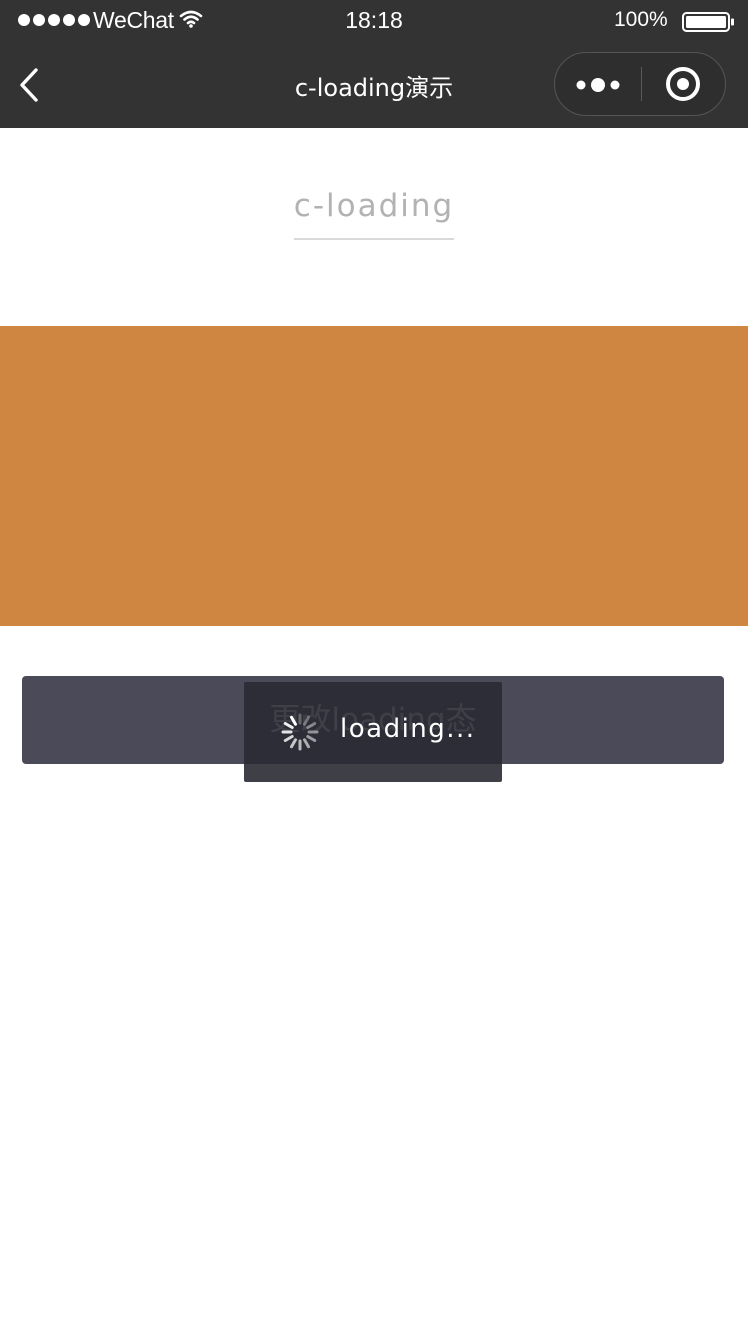 This screenshot has width=748, height=1332. I want to click on spinner-icon, so click(300, 732).